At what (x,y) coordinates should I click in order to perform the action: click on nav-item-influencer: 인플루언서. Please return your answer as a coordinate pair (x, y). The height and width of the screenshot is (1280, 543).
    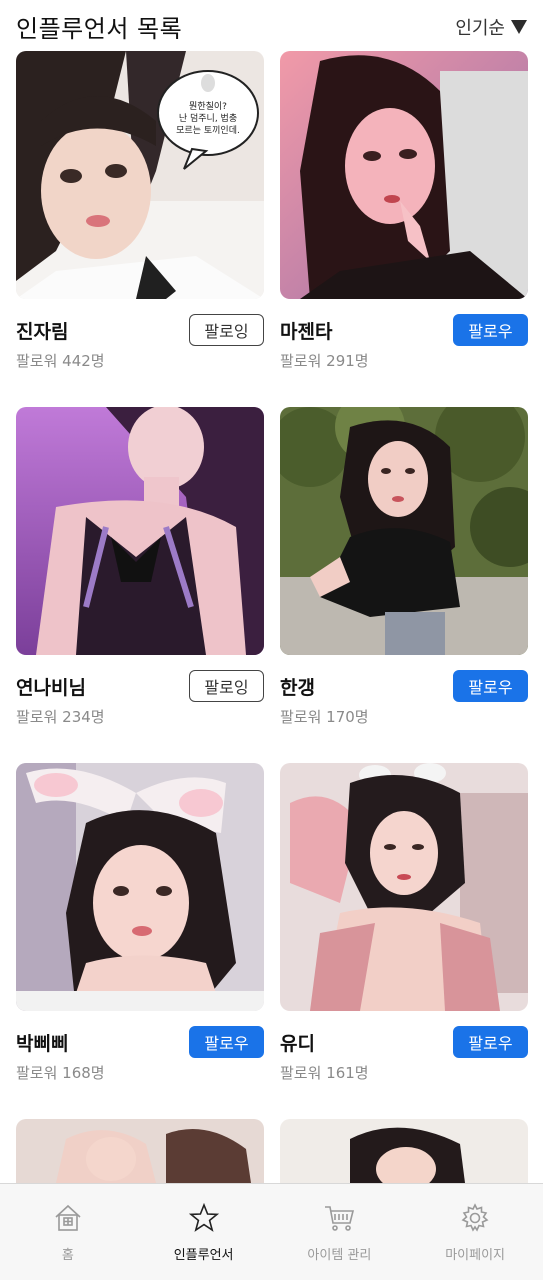
    Looking at the image, I should click on (204, 1232).